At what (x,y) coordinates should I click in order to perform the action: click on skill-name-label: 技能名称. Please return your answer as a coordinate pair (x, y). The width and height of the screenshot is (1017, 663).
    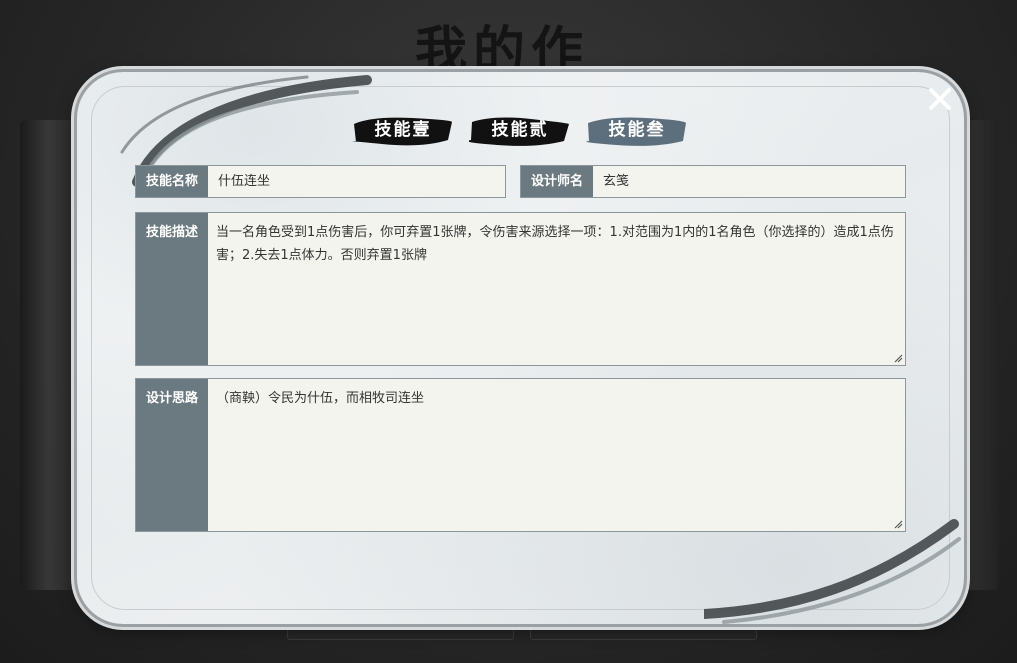
    Looking at the image, I should click on (172, 181).